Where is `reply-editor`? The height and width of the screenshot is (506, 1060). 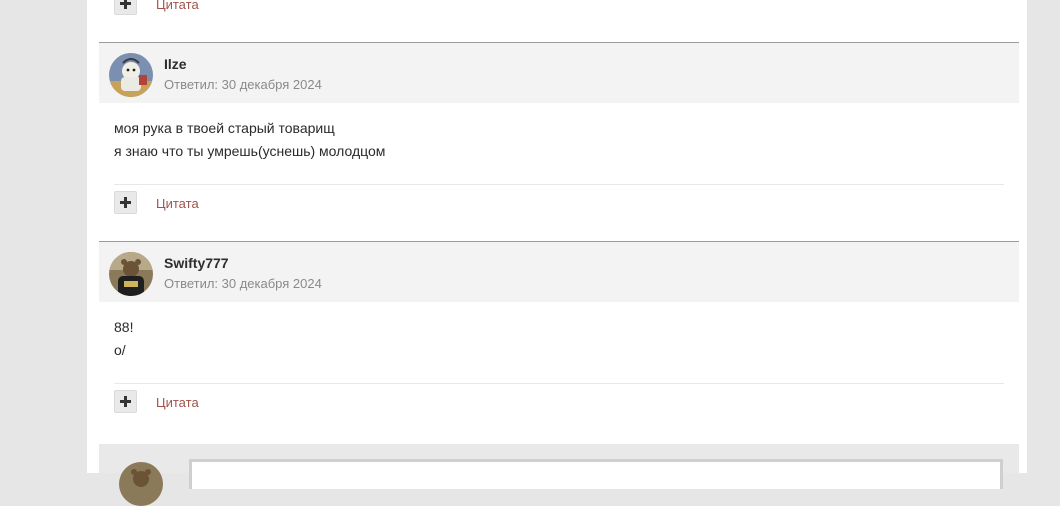 reply-editor is located at coordinates (596, 474).